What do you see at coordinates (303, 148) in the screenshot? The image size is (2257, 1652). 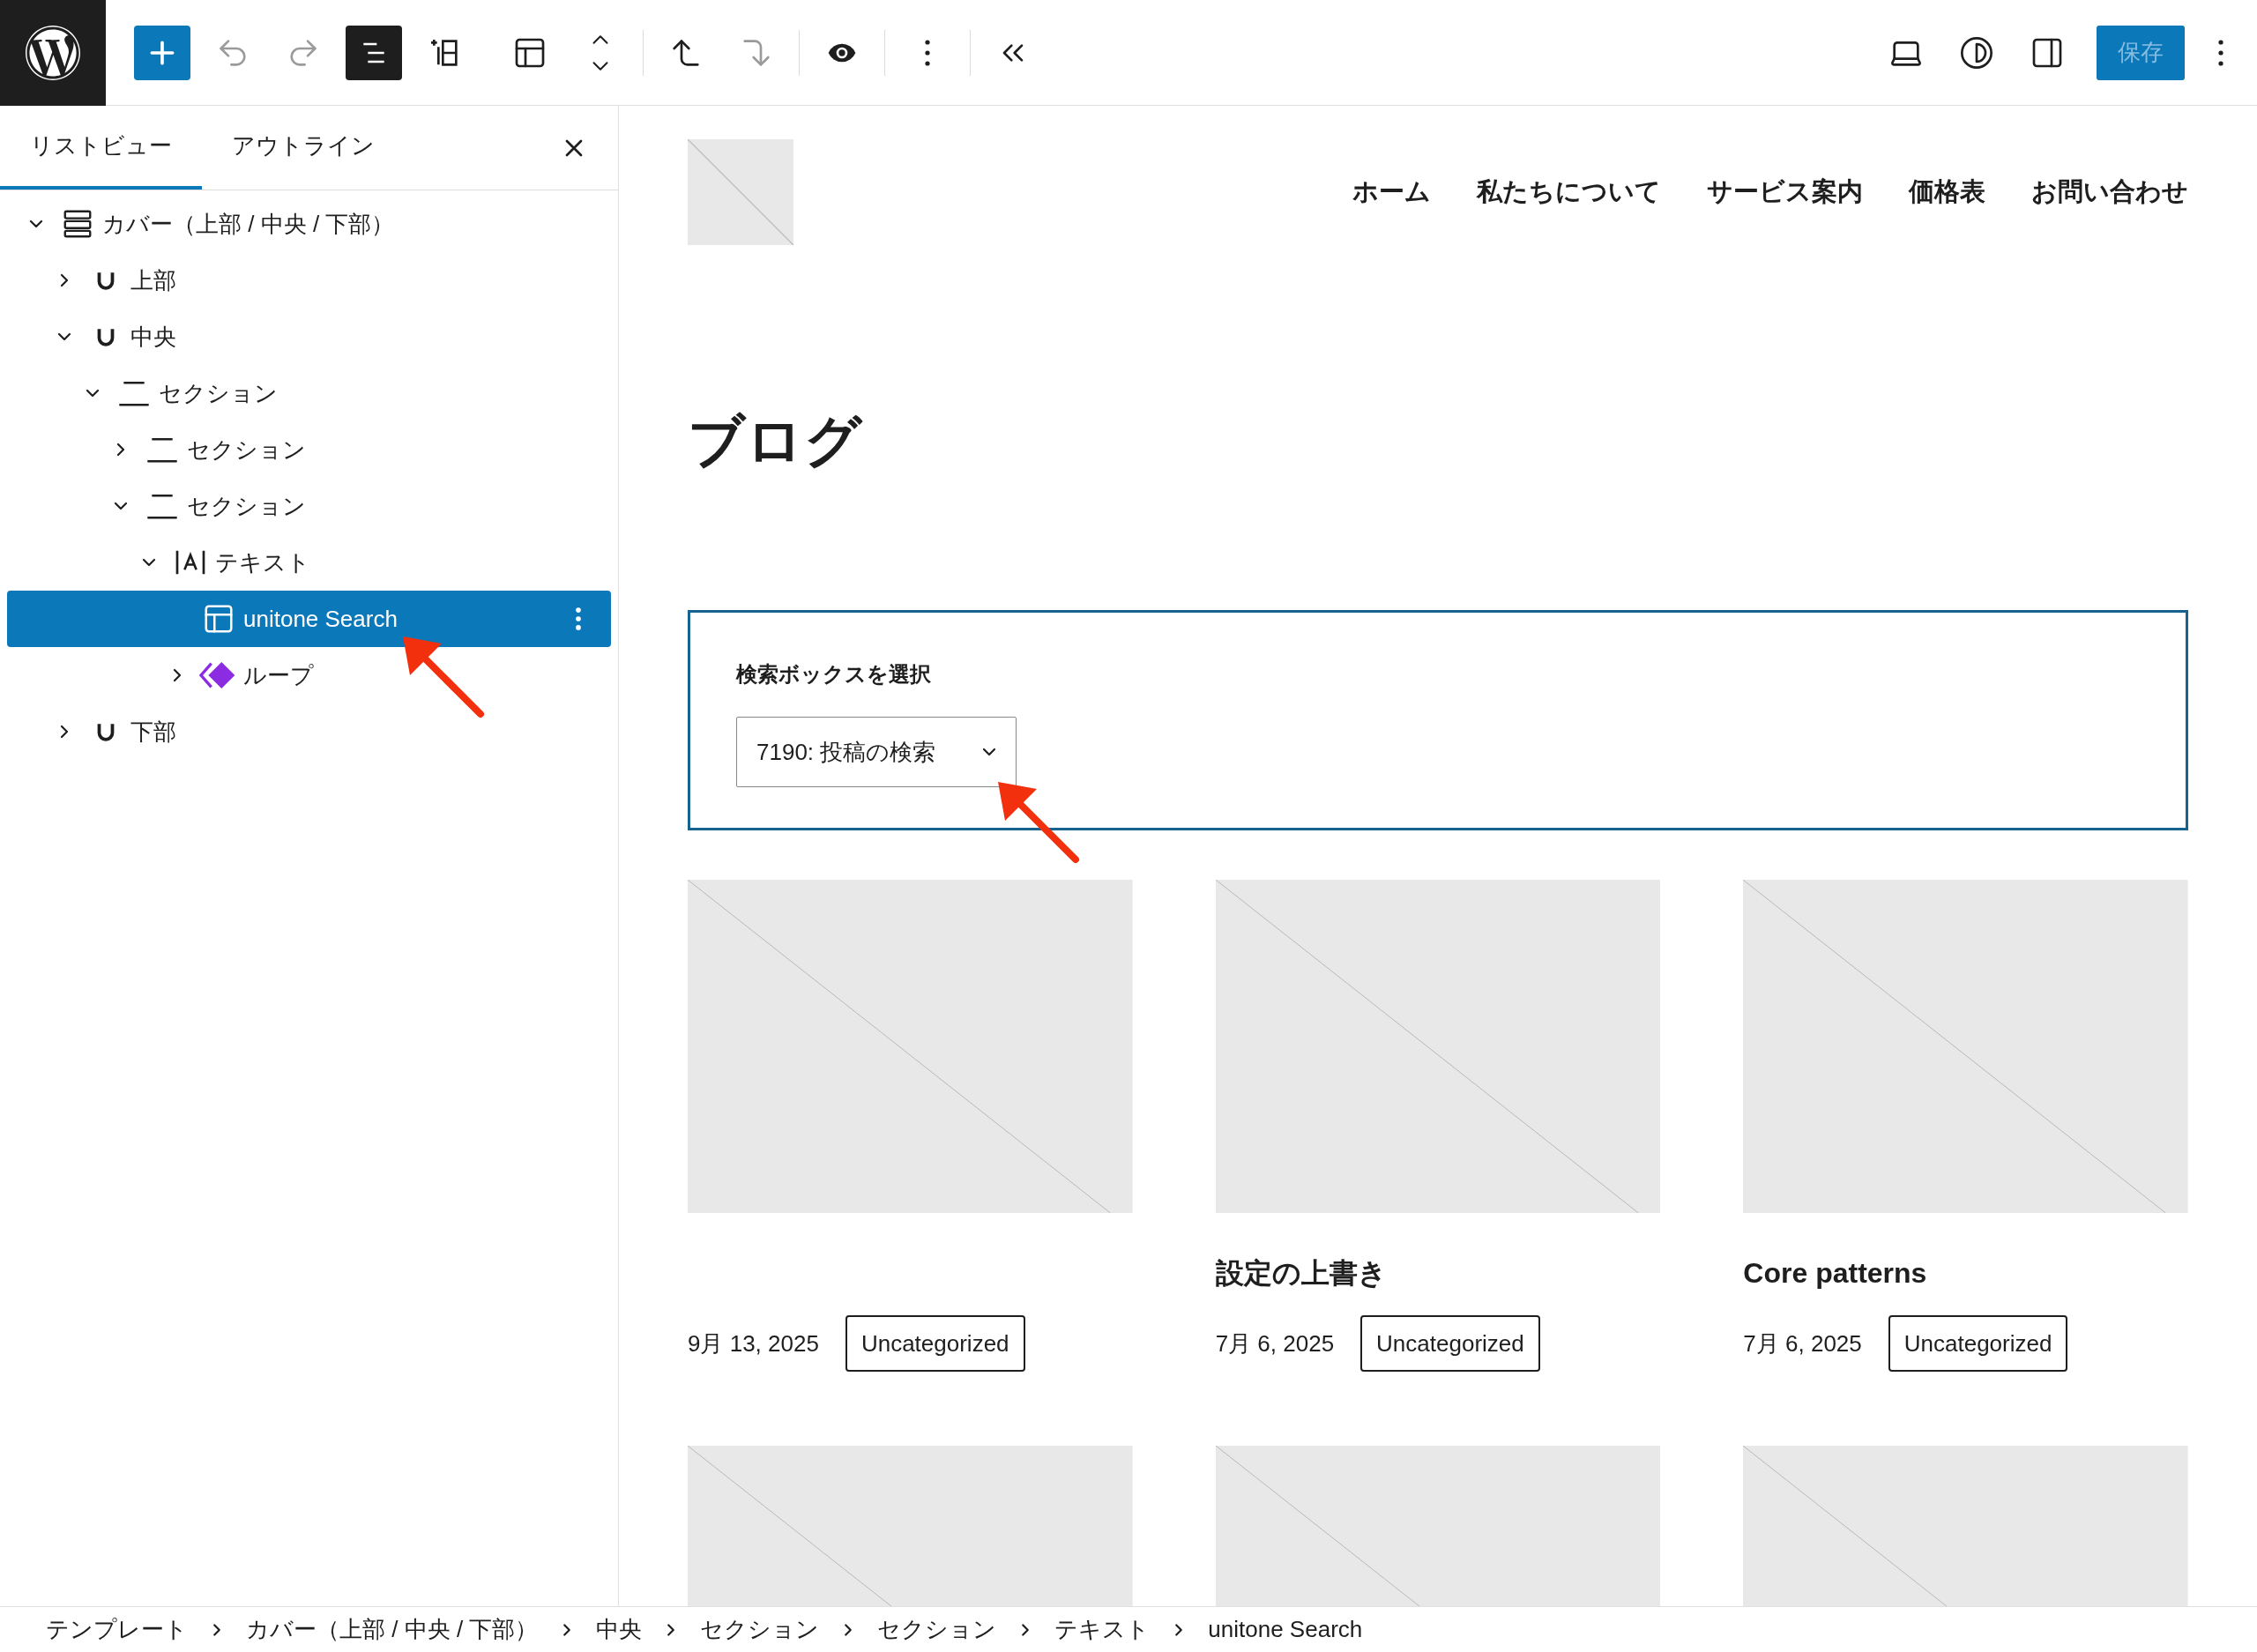 I see `panel-tab: アウトライン` at bounding box center [303, 148].